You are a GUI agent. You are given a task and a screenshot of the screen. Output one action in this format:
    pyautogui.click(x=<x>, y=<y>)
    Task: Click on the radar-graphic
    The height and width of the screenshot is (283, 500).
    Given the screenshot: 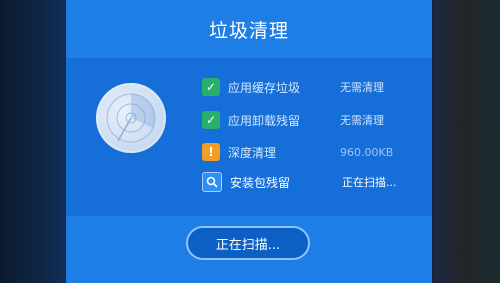 What is the action you would take?
    pyautogui.click(x=131, y=118)
    